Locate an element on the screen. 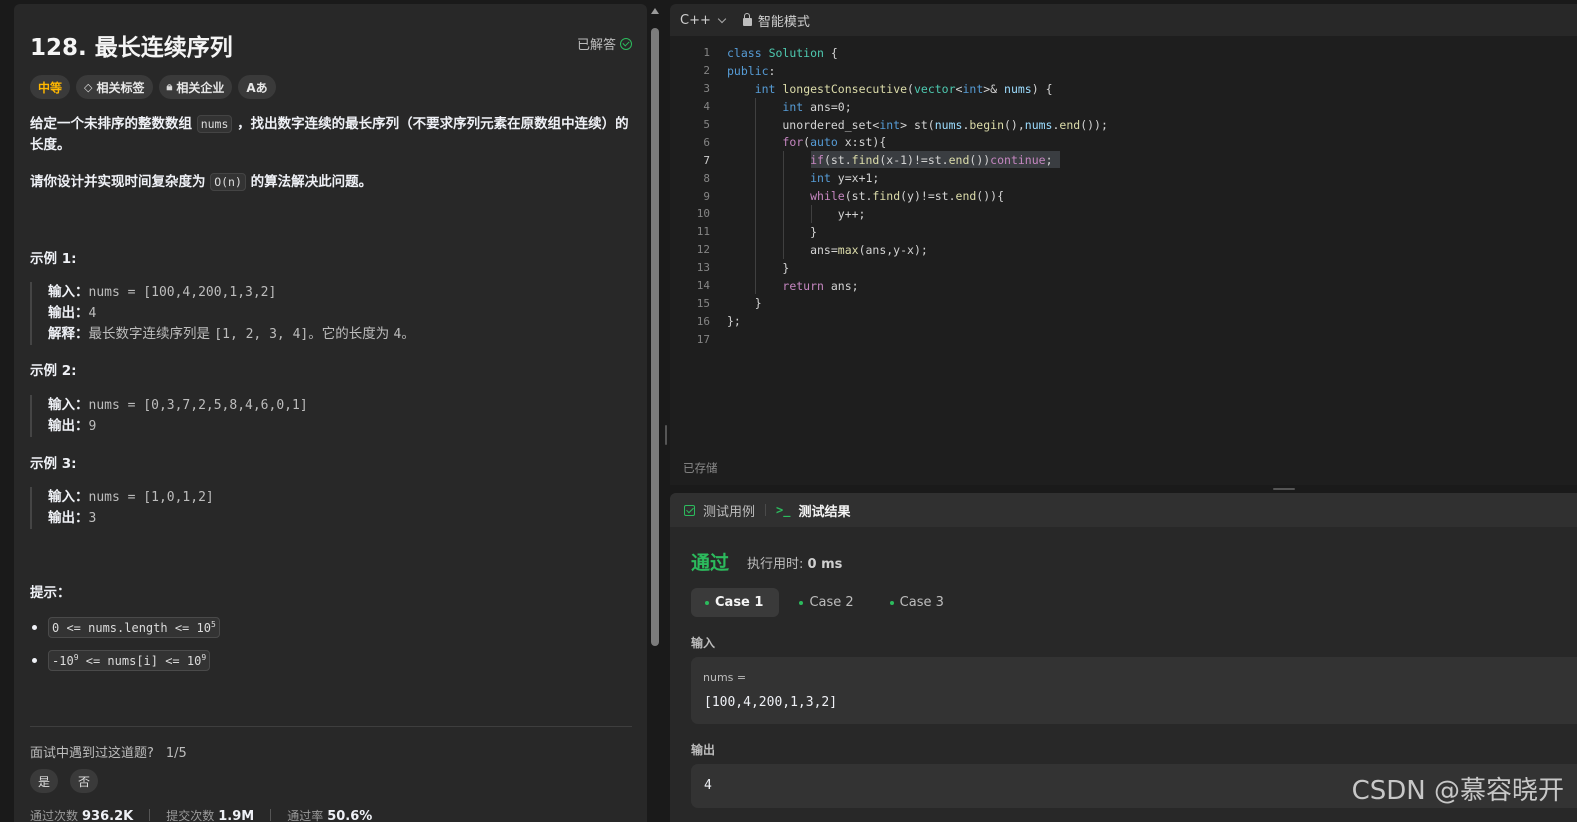  code-line: 12 ans=max(ans,y-x); is located at coordinates (1123, 249).